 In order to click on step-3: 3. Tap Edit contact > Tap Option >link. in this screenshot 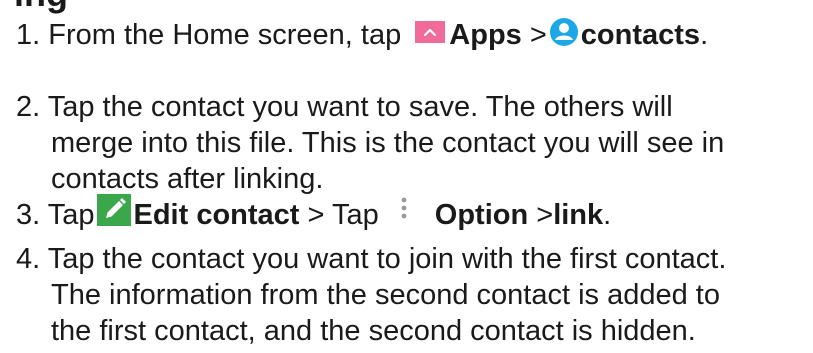, I will do `click(314, 213)`.